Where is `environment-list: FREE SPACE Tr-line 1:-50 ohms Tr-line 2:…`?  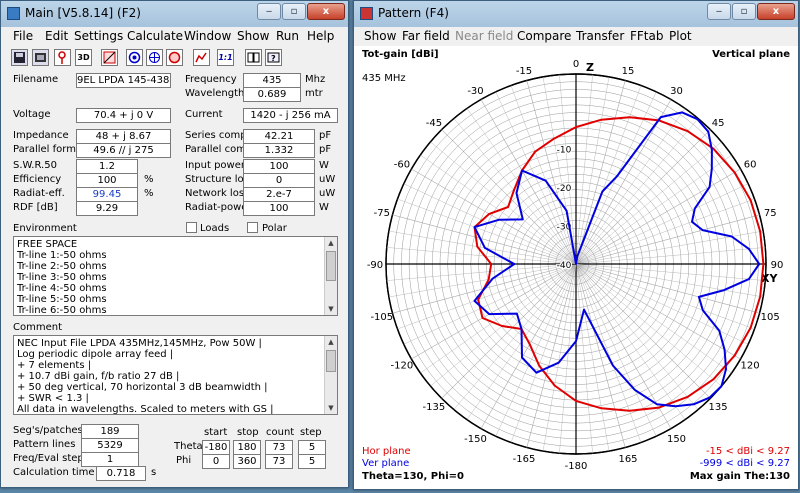
environment-list: FREE SPACE Tr-line 1:-50 ohms Tr-line 2:… is located at coordinates (175, 276).